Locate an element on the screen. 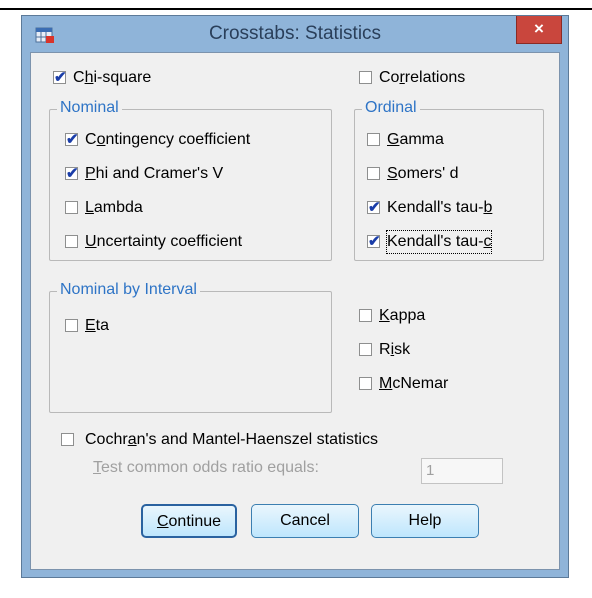 This screenshot has width=592, height=598. nominal-by-interval-group: Nominal by Interval is located at coordinates (190, 347).